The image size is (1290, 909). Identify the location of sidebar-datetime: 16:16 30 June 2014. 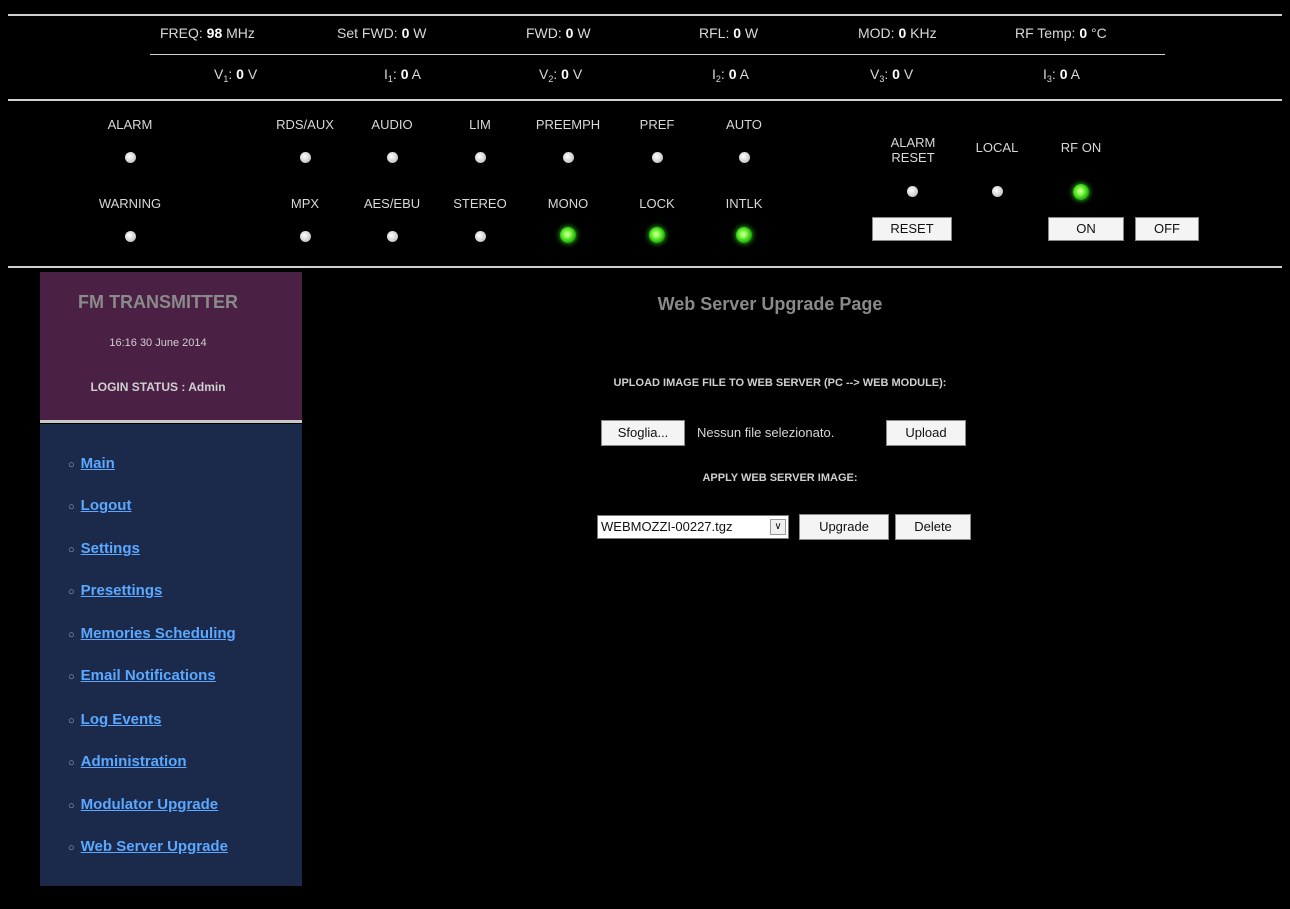
(158, 343).